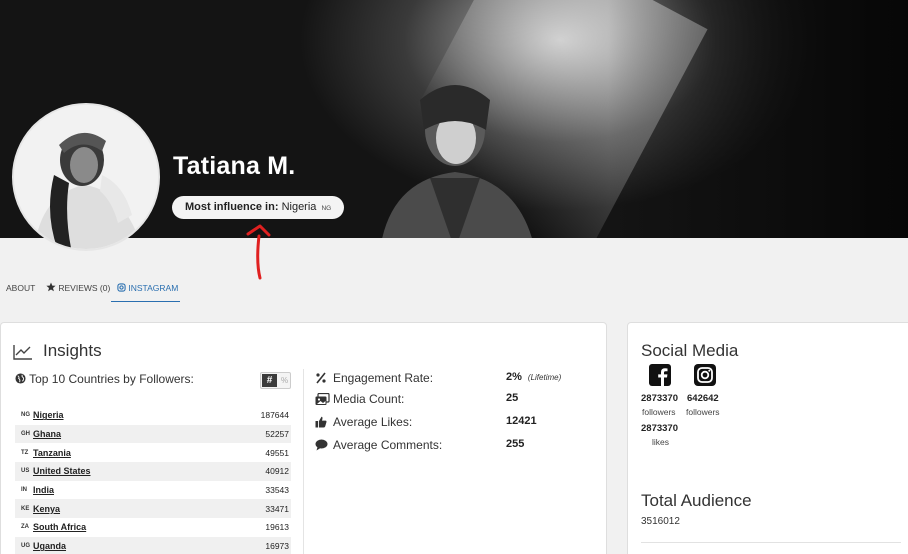 The image size is (908, 554). I want to click on tab-about: ABOUT, so click(20, 290).